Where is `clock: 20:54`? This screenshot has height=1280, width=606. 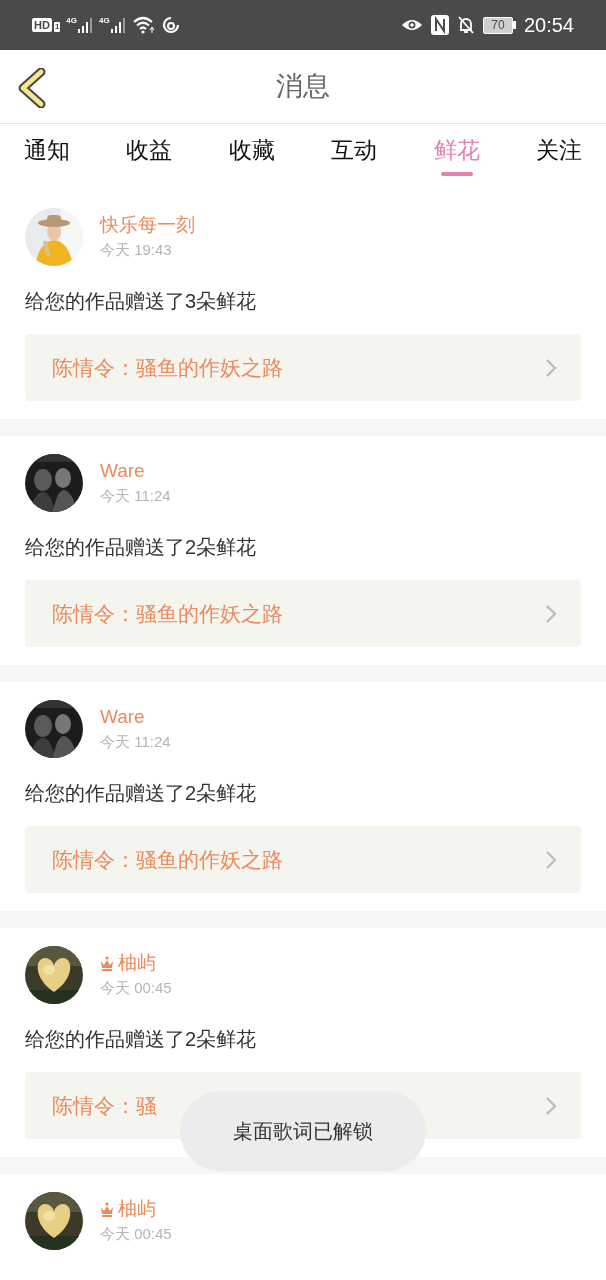 clock: 20:54 is located at coordinates (548, 25).